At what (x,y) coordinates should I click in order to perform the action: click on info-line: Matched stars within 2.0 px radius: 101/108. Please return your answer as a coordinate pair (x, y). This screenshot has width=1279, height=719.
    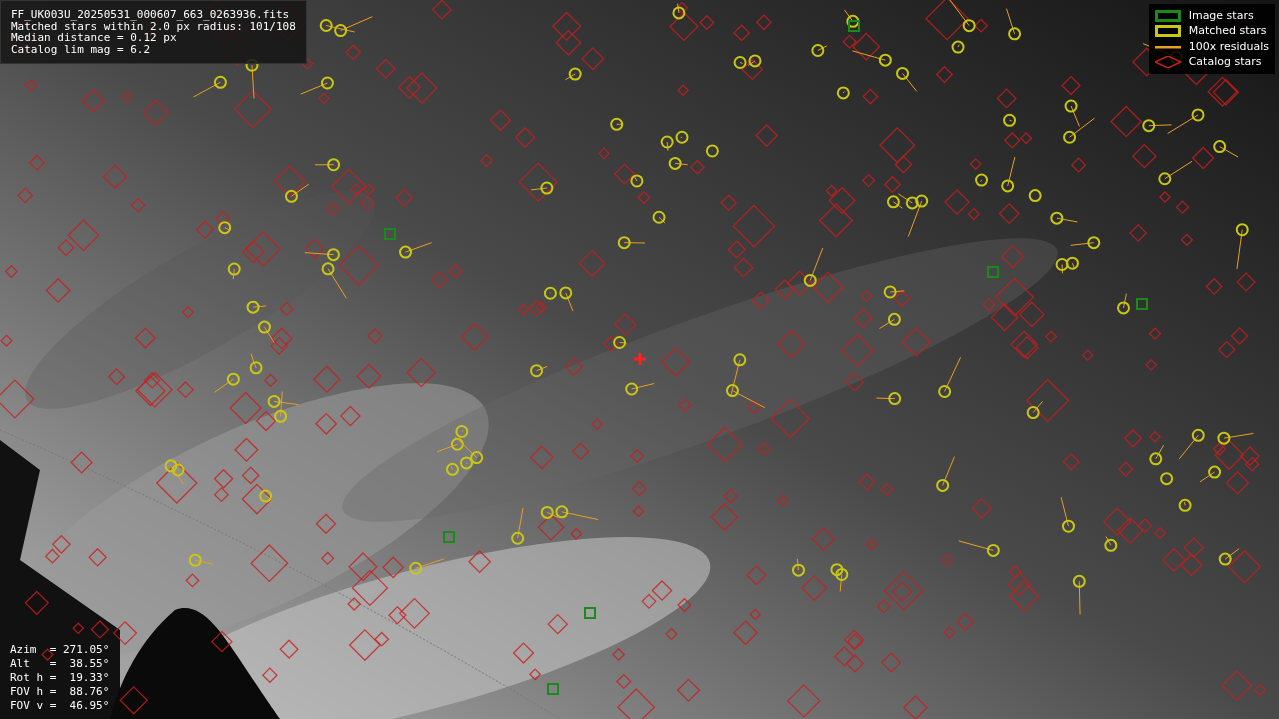
    Looking at the image, I should click on (153, 26).